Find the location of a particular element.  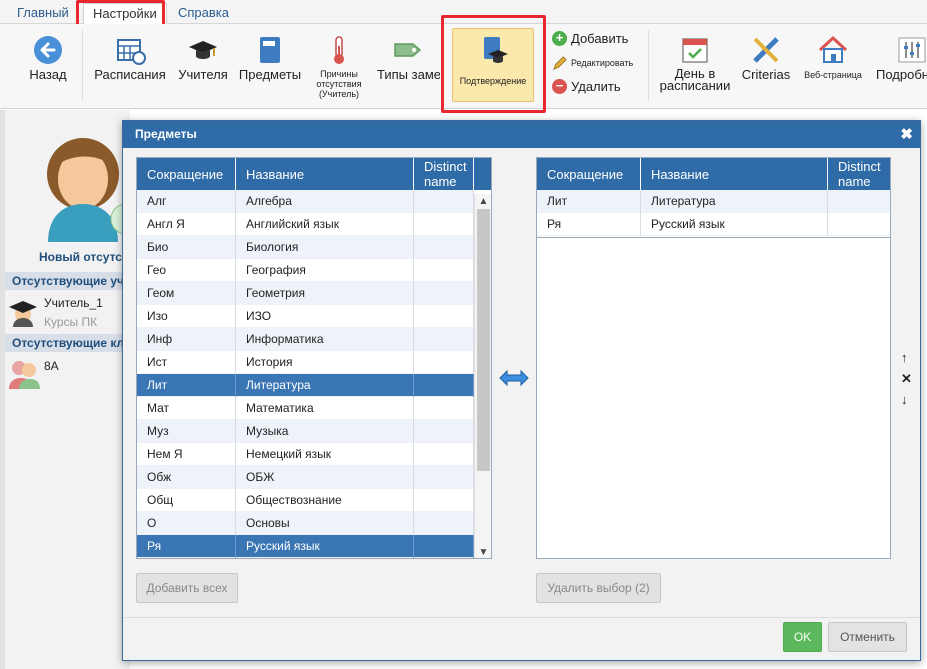

left-grid-scrollbar: ▲ ▼ is located at coordinates (482, 376).